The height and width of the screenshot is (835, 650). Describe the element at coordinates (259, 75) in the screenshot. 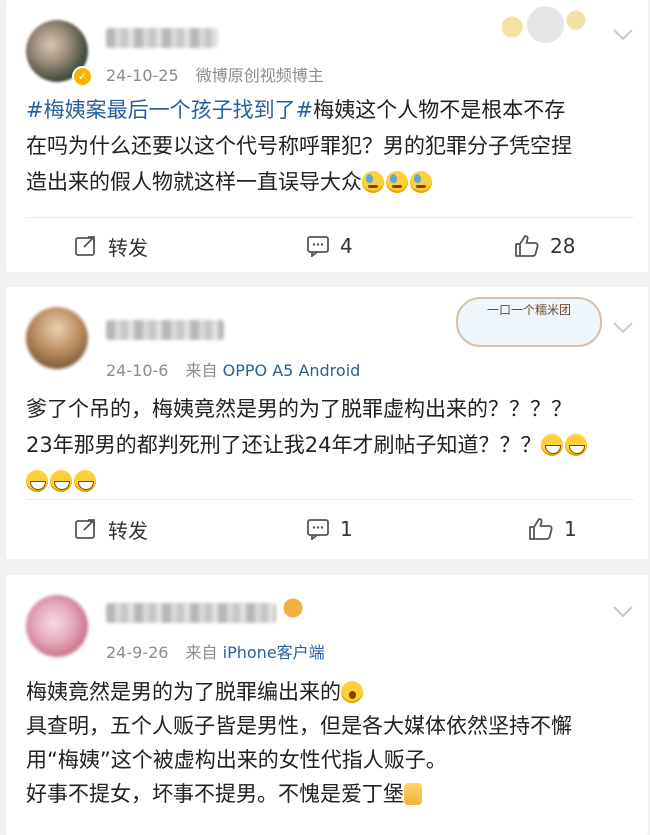

I see `post-source: 微博原创视频博主` at that location.